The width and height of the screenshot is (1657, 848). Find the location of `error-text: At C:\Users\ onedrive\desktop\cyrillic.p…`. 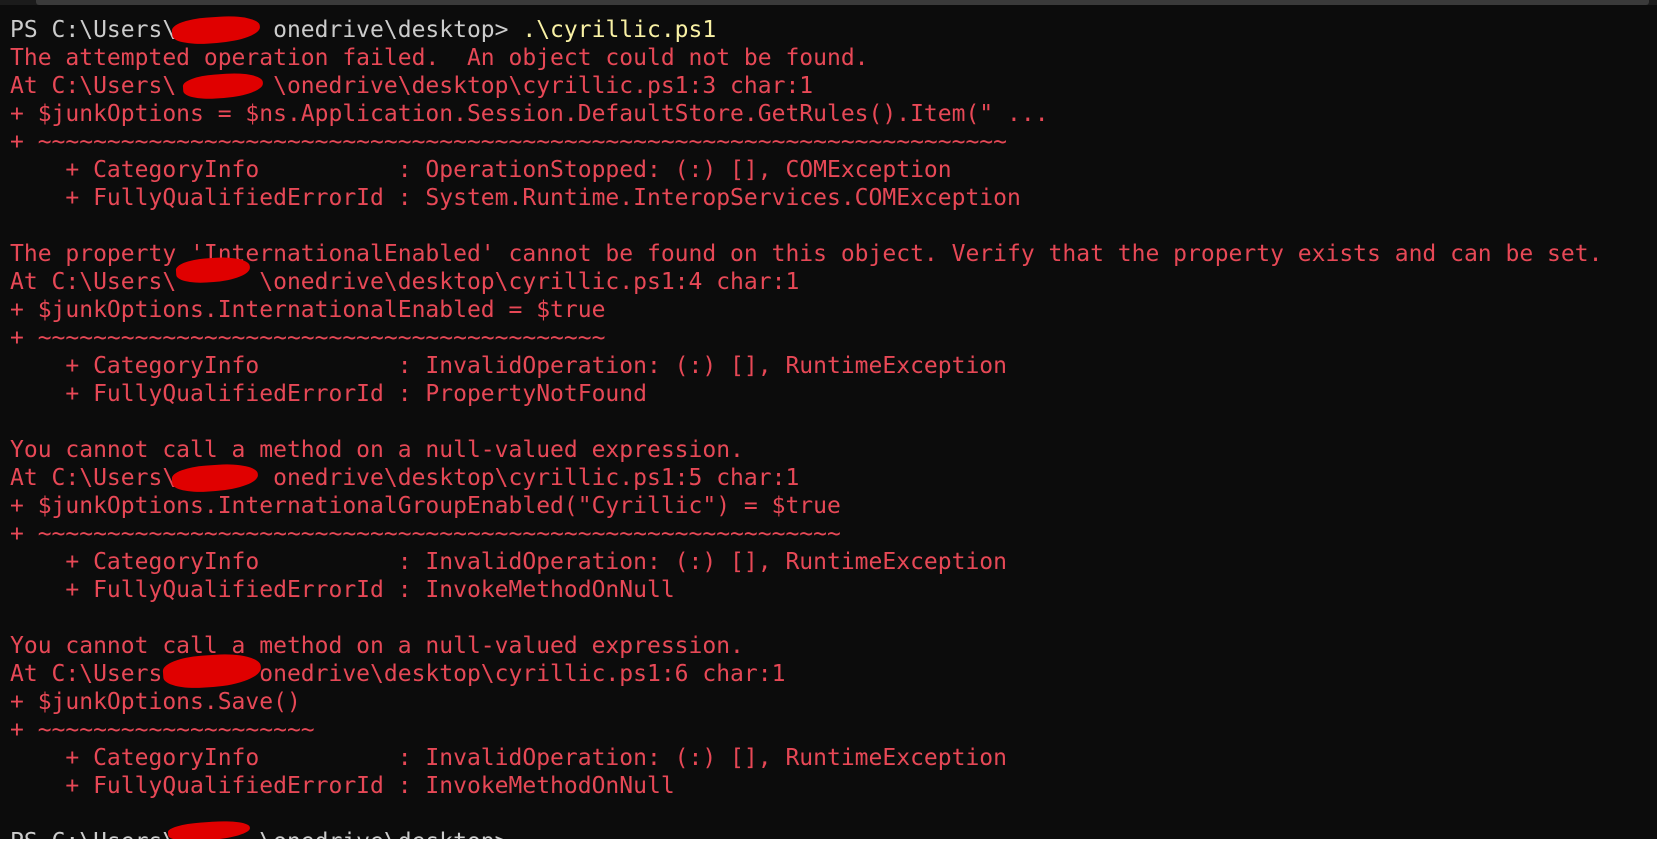

error-text: At C:\Users\ onedrive\desktop\cyrillic.p… is located at coordinates (405, 478).